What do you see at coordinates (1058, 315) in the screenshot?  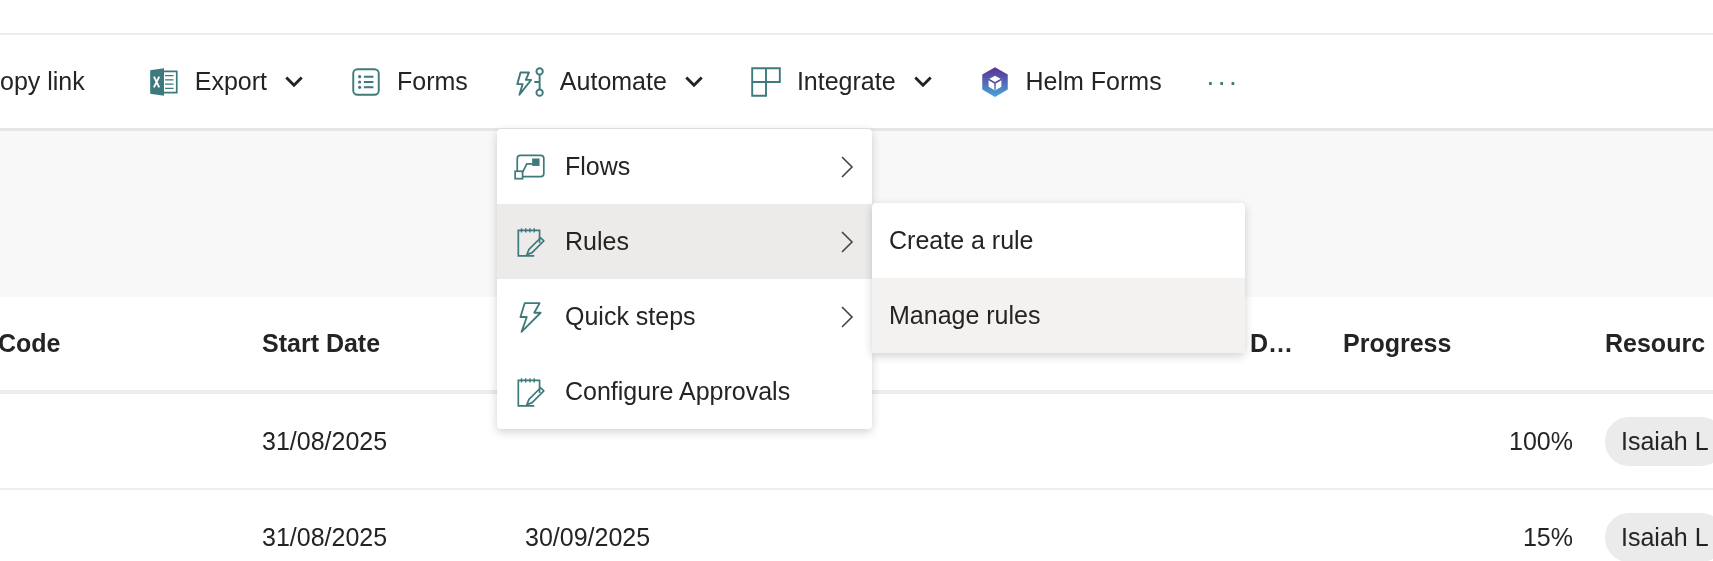 I see `menu-item: Manage rules` at bounding box center [1058, 315].